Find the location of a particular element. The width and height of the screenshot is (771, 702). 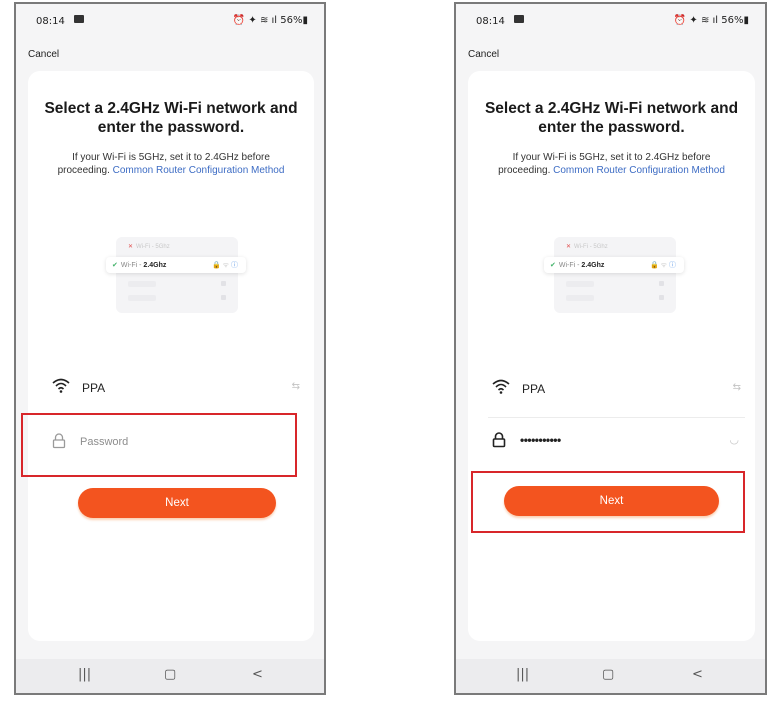

lock-icon is located at coordinates (499, 441).